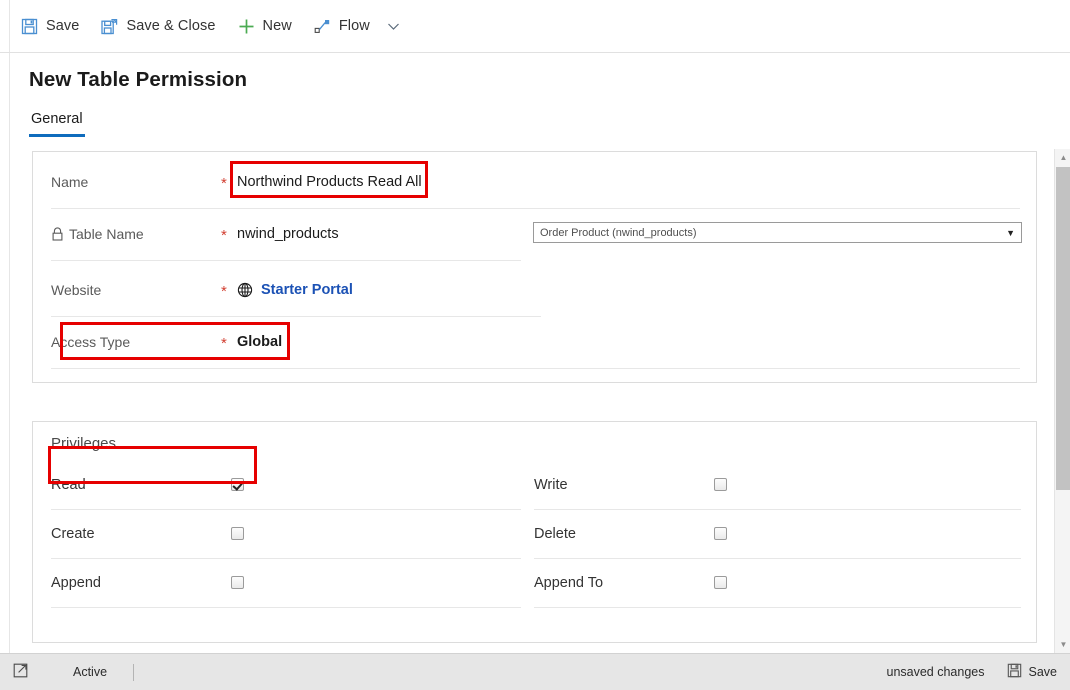 The image size is (1070, 690). Describe the element at coordinates (63, 26) in the screenshot. I see `save-button-label: Save` at that location.